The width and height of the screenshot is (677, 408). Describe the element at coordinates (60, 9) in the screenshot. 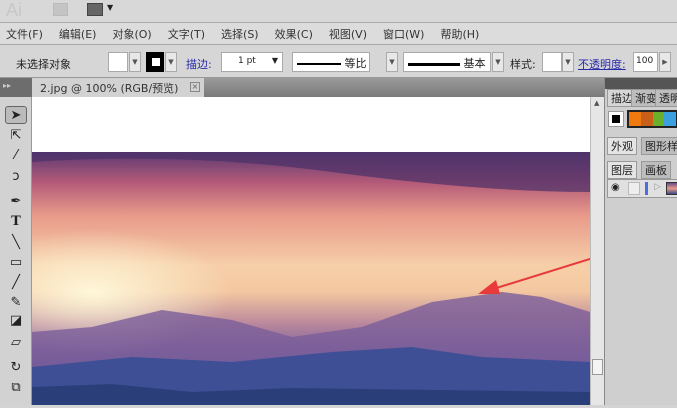

I see `bridge-icon` at that location.